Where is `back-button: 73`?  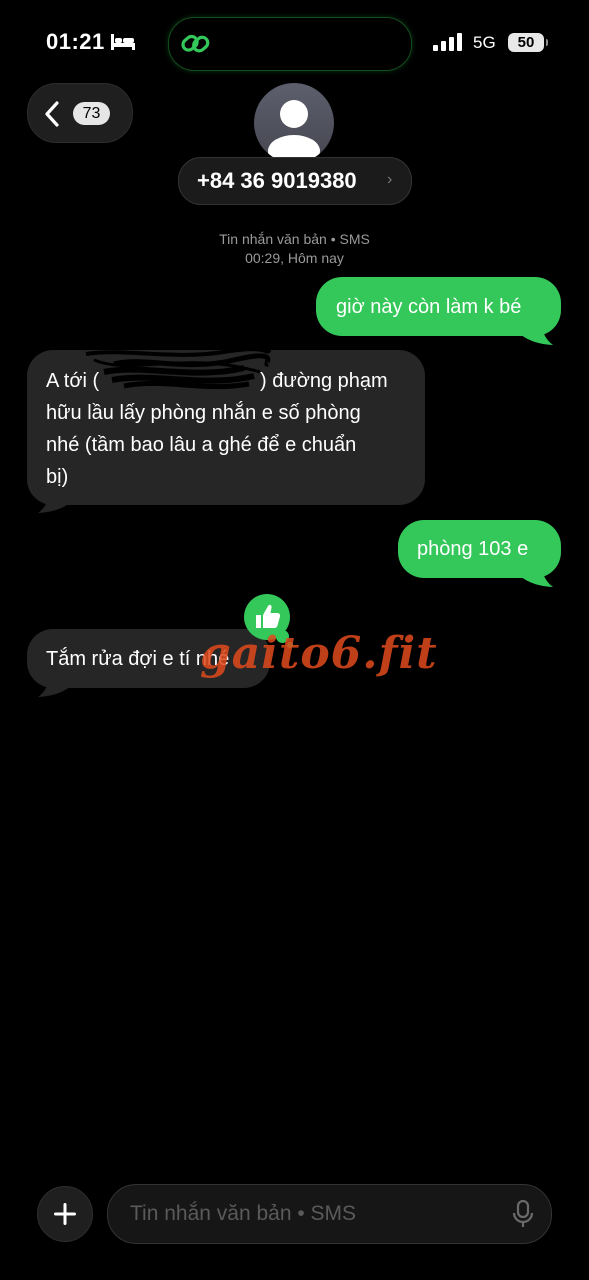 back-button: 73 is located at coordinates (80, 113).